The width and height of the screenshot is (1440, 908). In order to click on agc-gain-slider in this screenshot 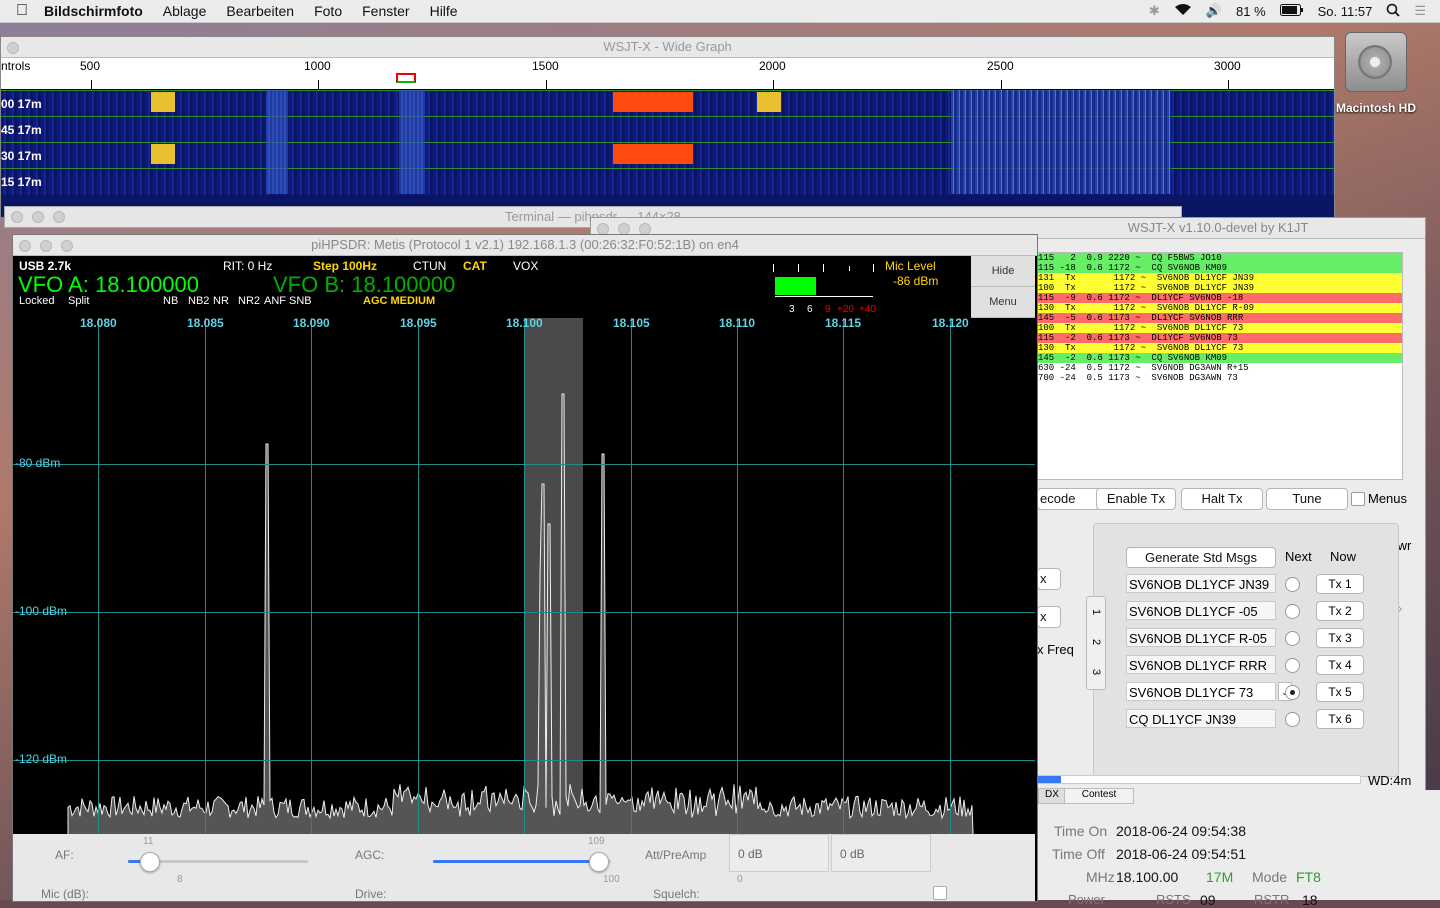, I will do `click(522, 862)`.